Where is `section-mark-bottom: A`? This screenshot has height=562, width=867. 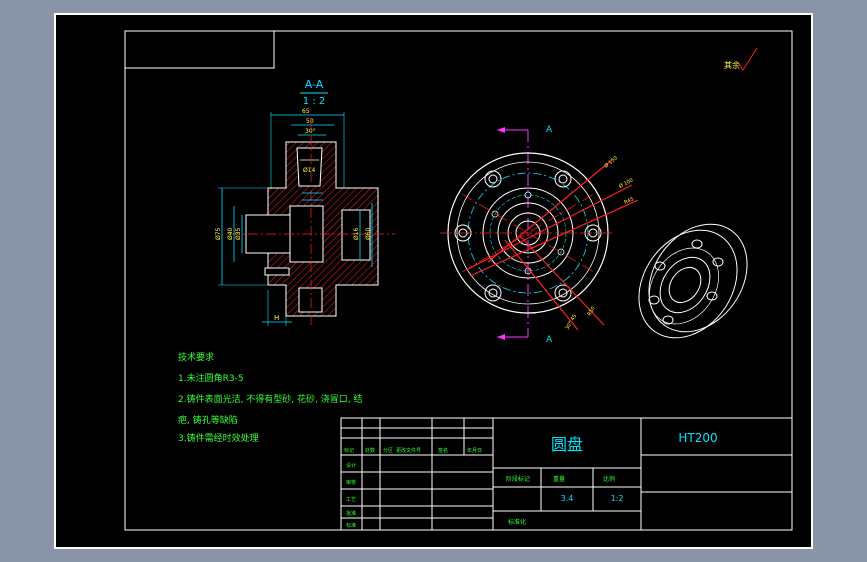
section-mark-bottom: A is located at coordinates (549, 340).